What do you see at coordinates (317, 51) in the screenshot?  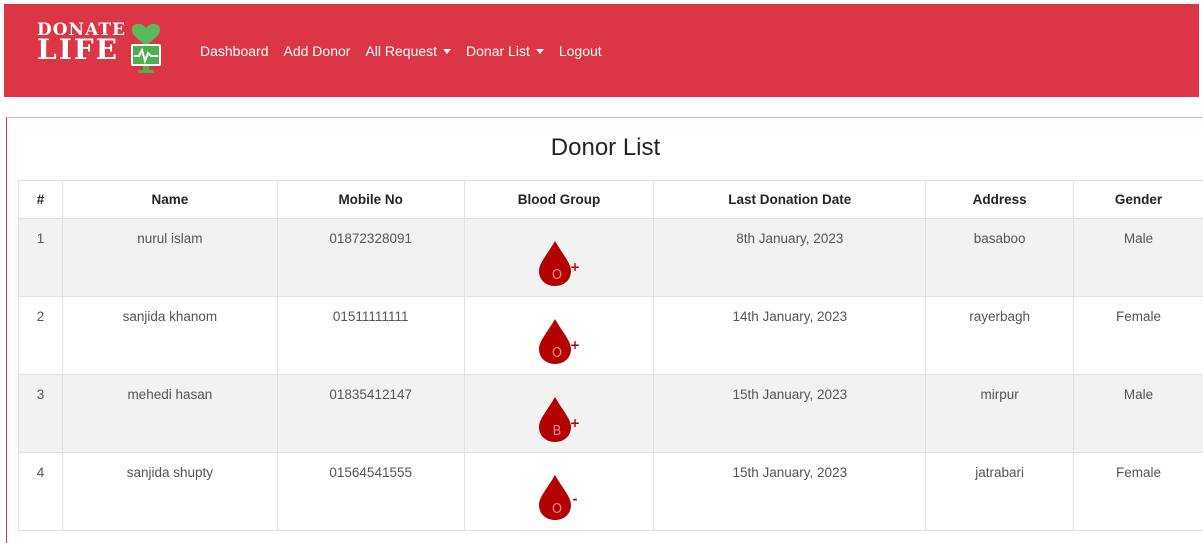 I see `nav-add-donor: Add Donor` at bounding box center [317, 51].